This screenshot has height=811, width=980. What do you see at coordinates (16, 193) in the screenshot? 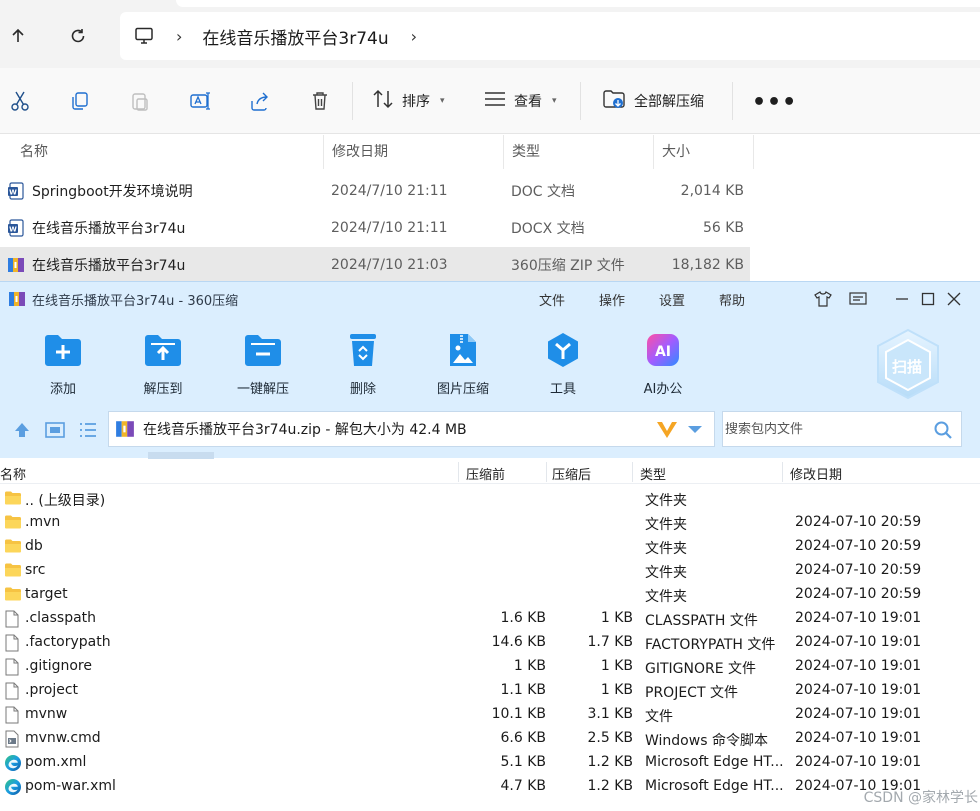
I see `word-doc-icon: W` at bounding box center [16, 193].